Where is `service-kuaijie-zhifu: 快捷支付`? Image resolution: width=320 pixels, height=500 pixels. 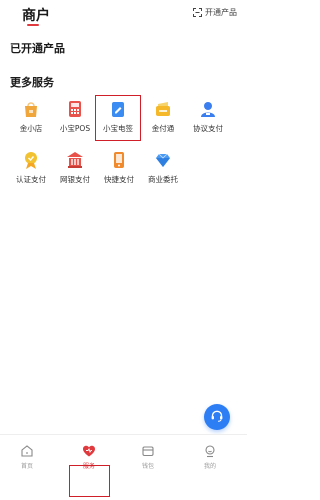
service-kuaijie-zhifu: 快捷支付 is located at coordinates (119, 170).